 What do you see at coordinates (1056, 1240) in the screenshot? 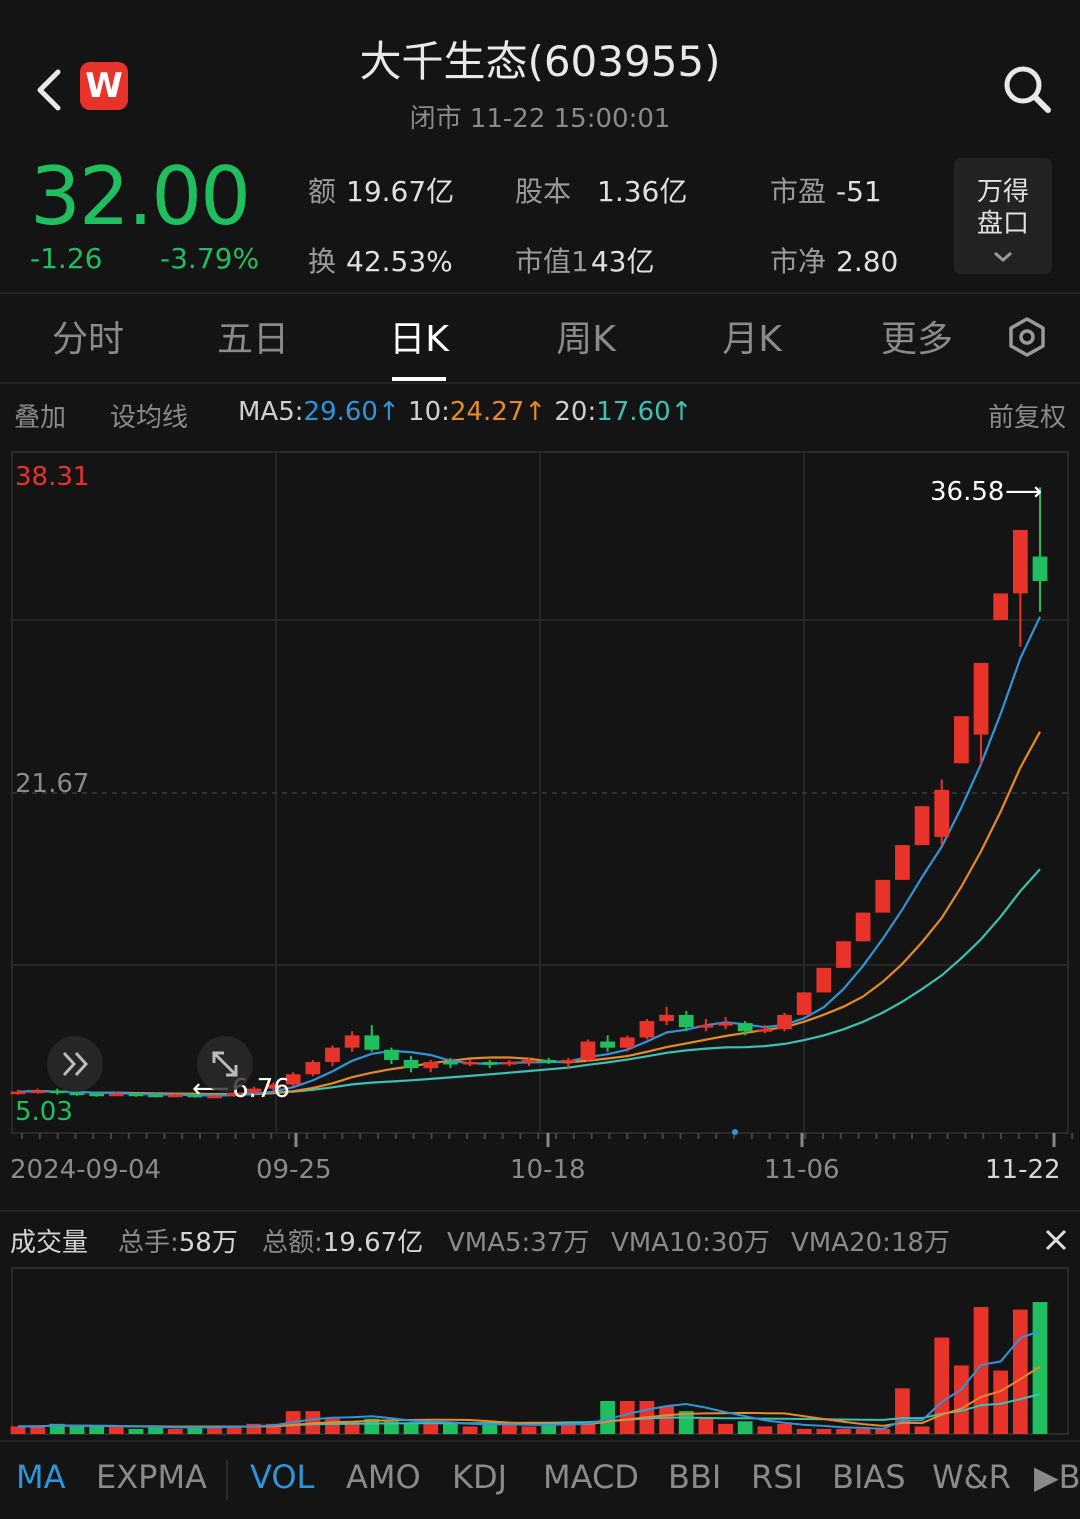
I see `close-icon` at bounding box center [1056, 1240].